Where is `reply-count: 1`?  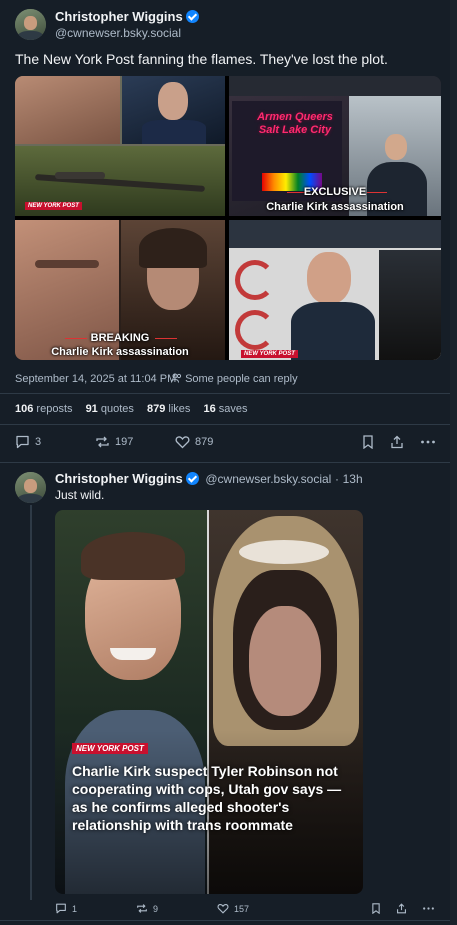 reply-count: 1 is located at coordinates (75, 908).